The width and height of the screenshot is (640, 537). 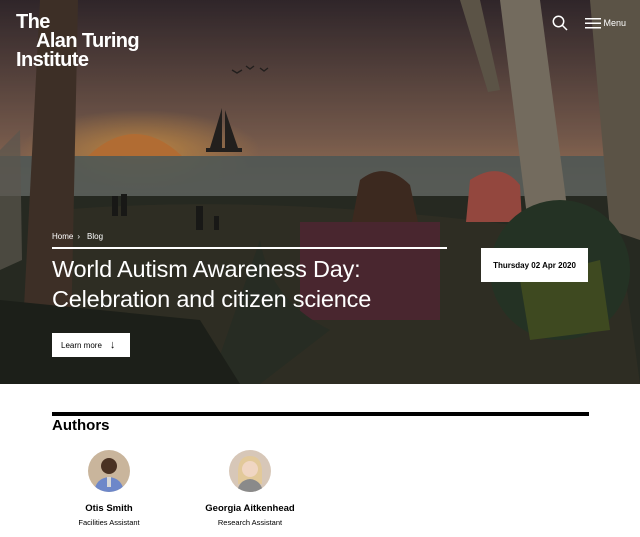 I want to click on learn-more-button: Learn more ↓, so click(x=91, y=345).